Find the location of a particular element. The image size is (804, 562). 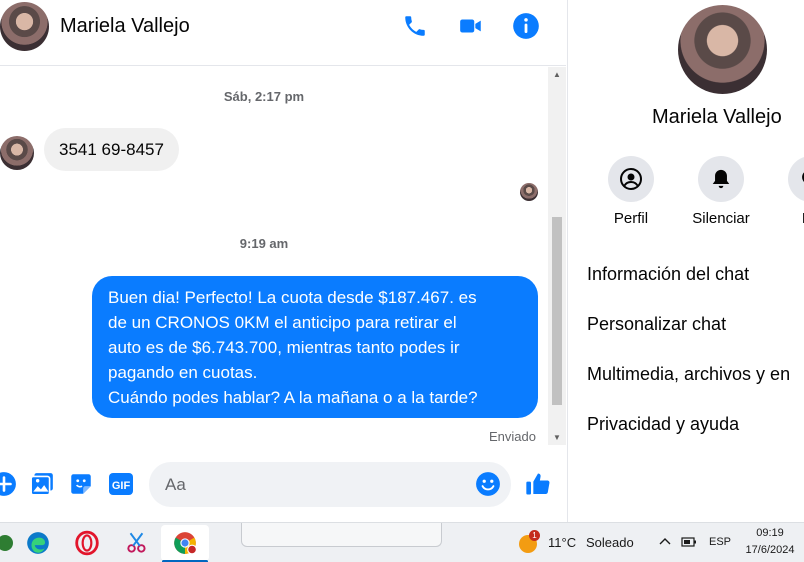

message-input is located at coordinates (330, 484).